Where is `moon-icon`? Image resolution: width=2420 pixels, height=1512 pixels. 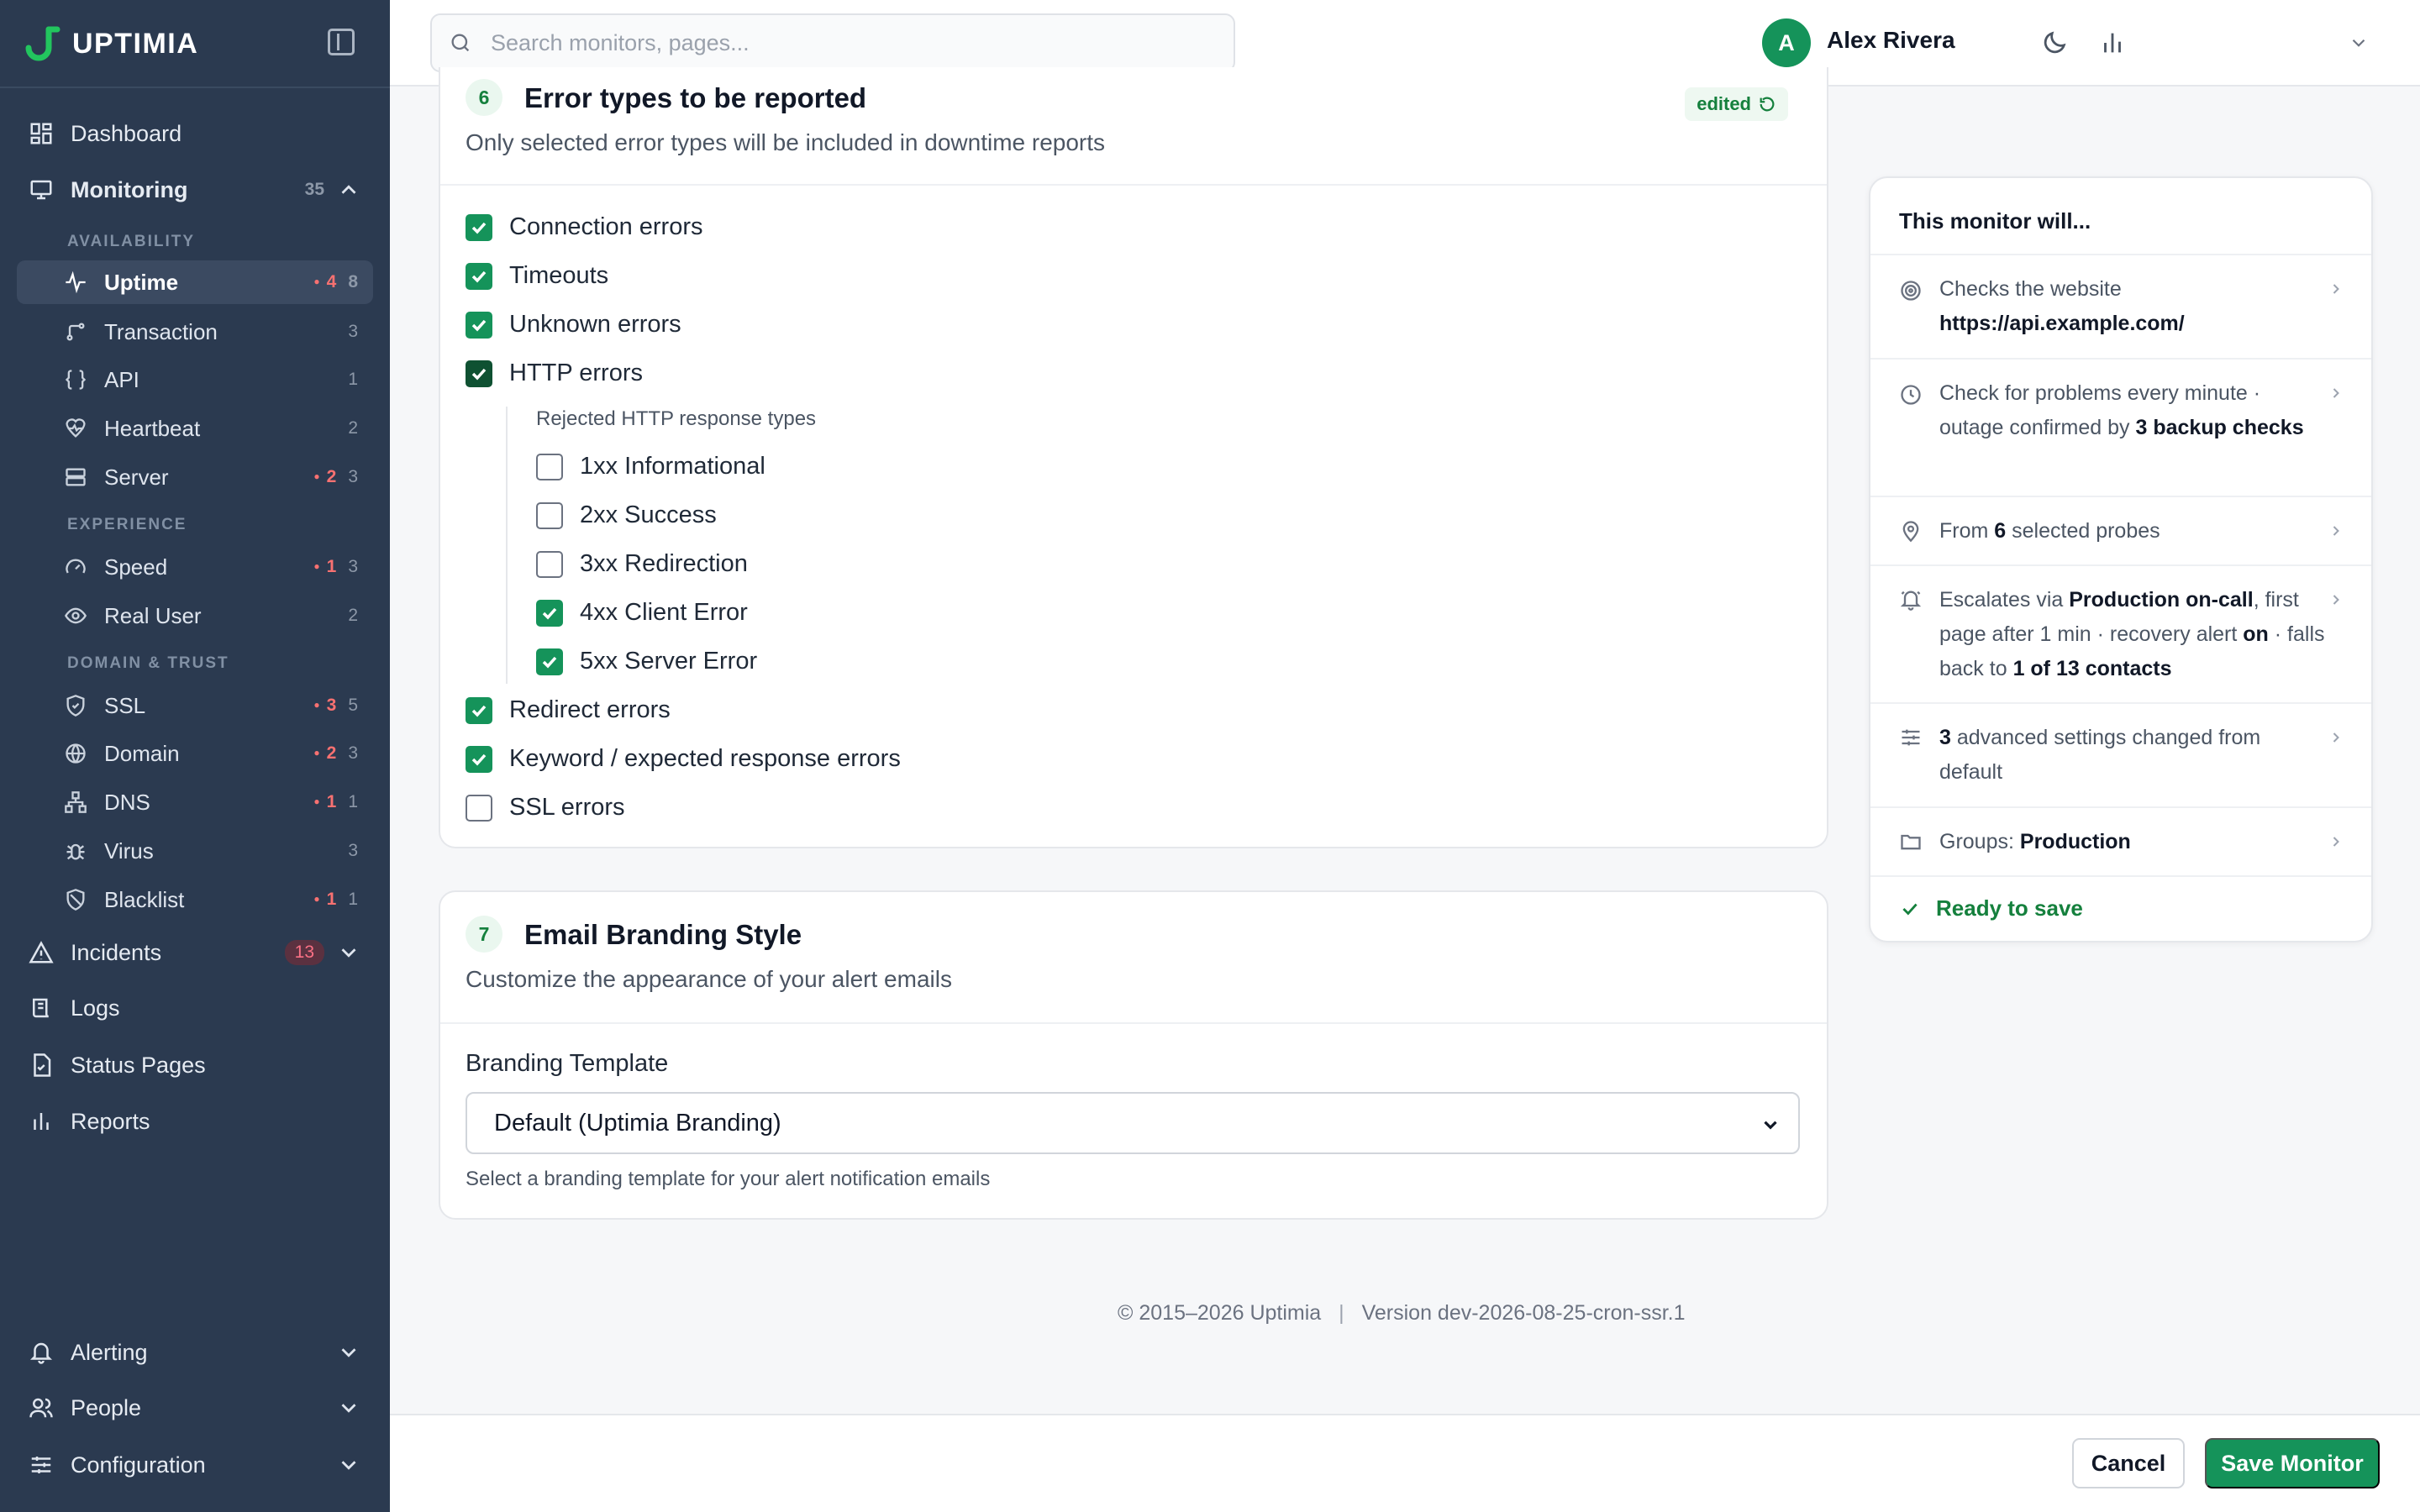 moon-icon is located at coordinates (2054, 43).